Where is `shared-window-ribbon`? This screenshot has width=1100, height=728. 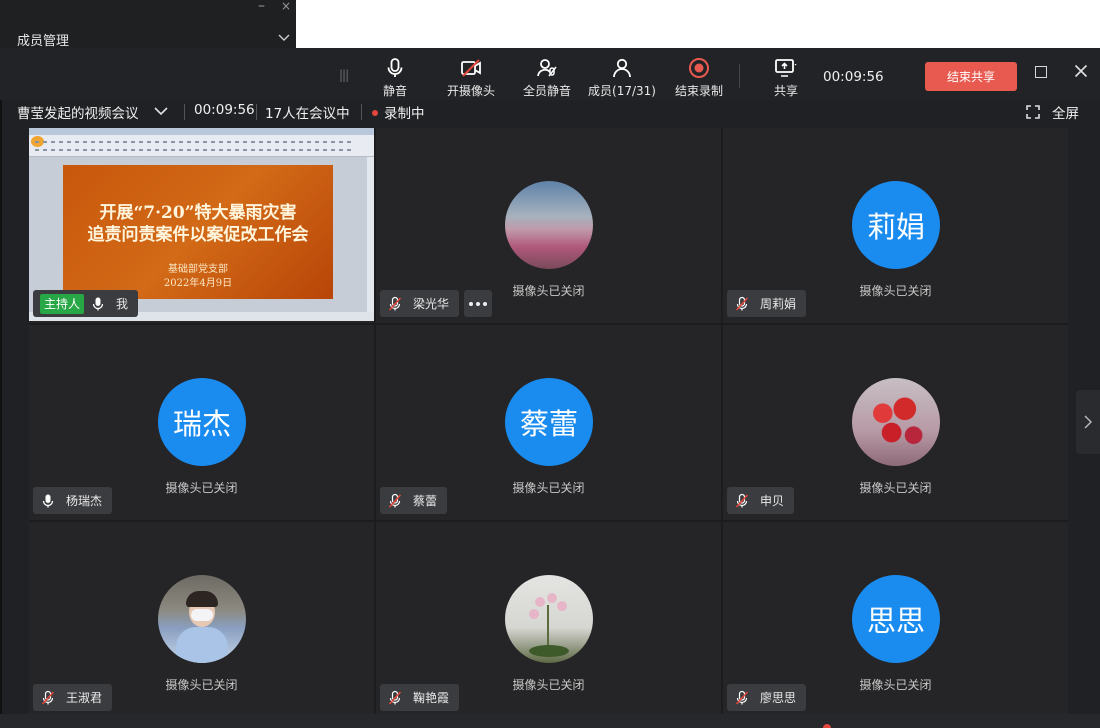 shared-window-ribbon is located at coordinates (201, 146).